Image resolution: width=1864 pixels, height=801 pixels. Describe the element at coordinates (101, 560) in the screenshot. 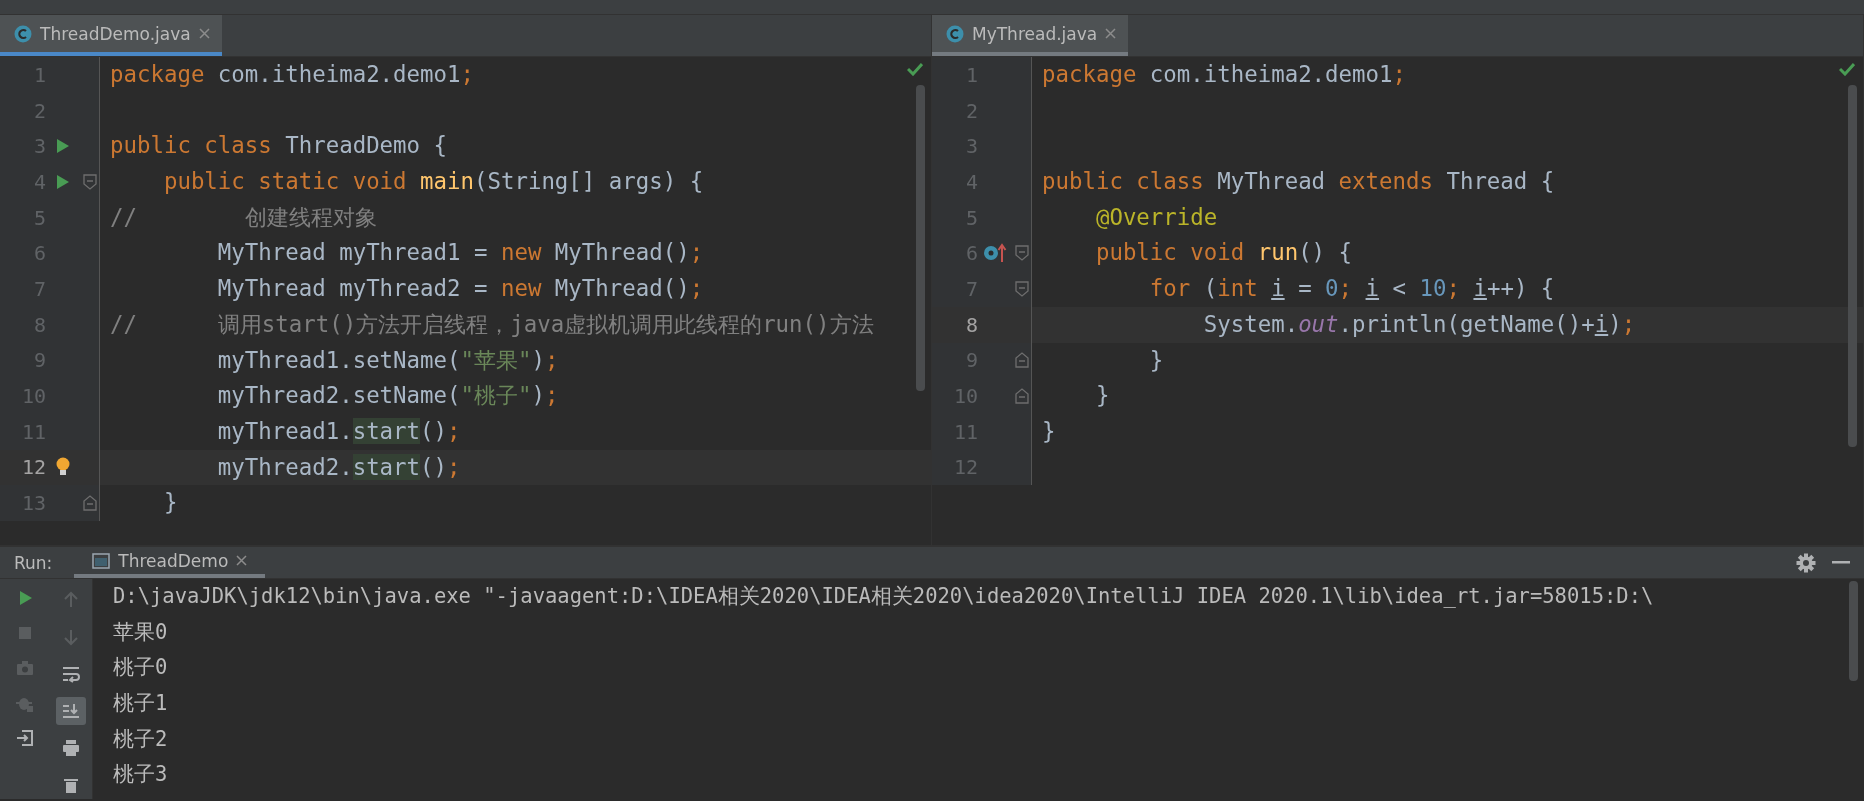

I see `console-icon` at that location.